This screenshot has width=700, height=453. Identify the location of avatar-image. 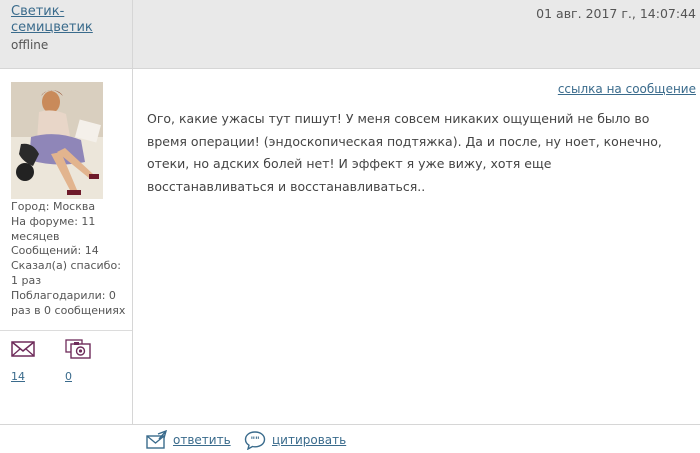
(57, 140).